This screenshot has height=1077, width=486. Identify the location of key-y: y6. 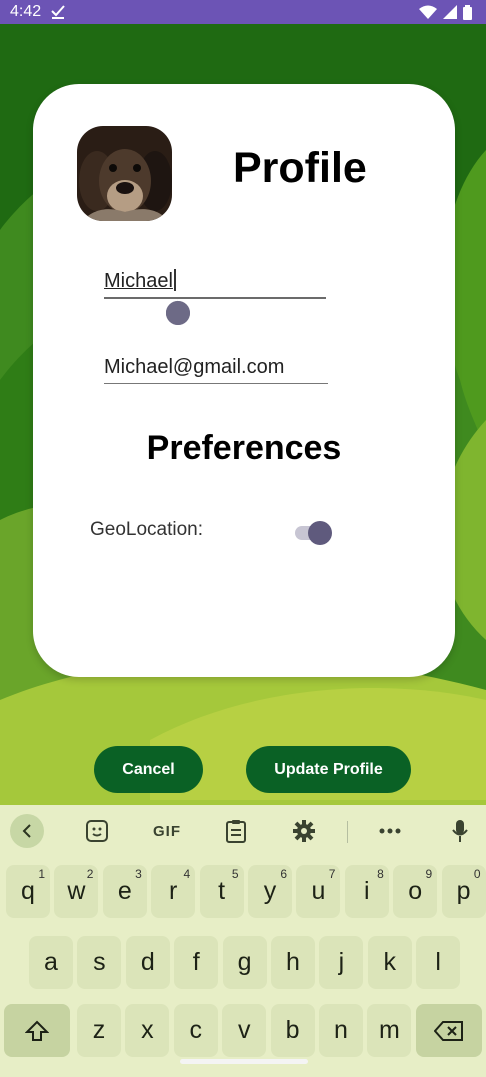
(270, 891).